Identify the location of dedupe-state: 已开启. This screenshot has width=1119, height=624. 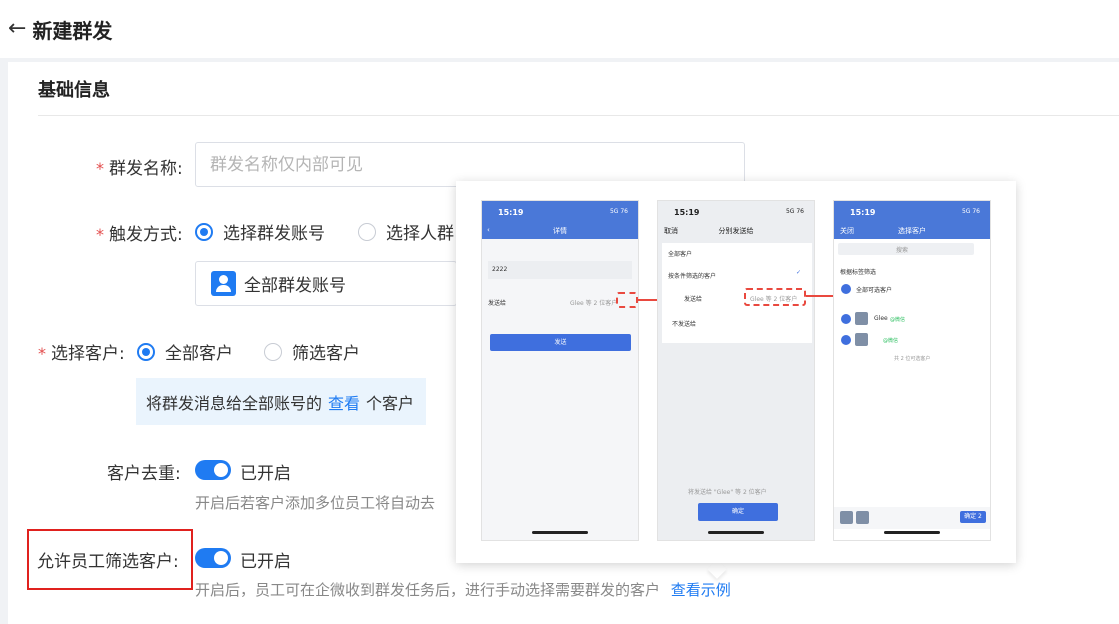
(265, 474).